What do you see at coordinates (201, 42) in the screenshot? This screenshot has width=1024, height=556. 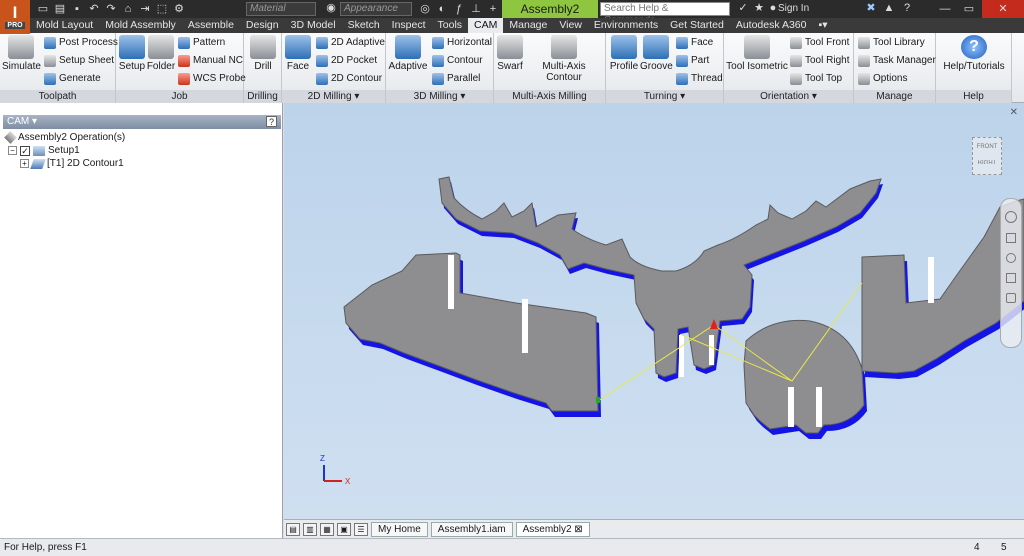 I see `pattern-button: Pattern` at bounding box center [201, 42].